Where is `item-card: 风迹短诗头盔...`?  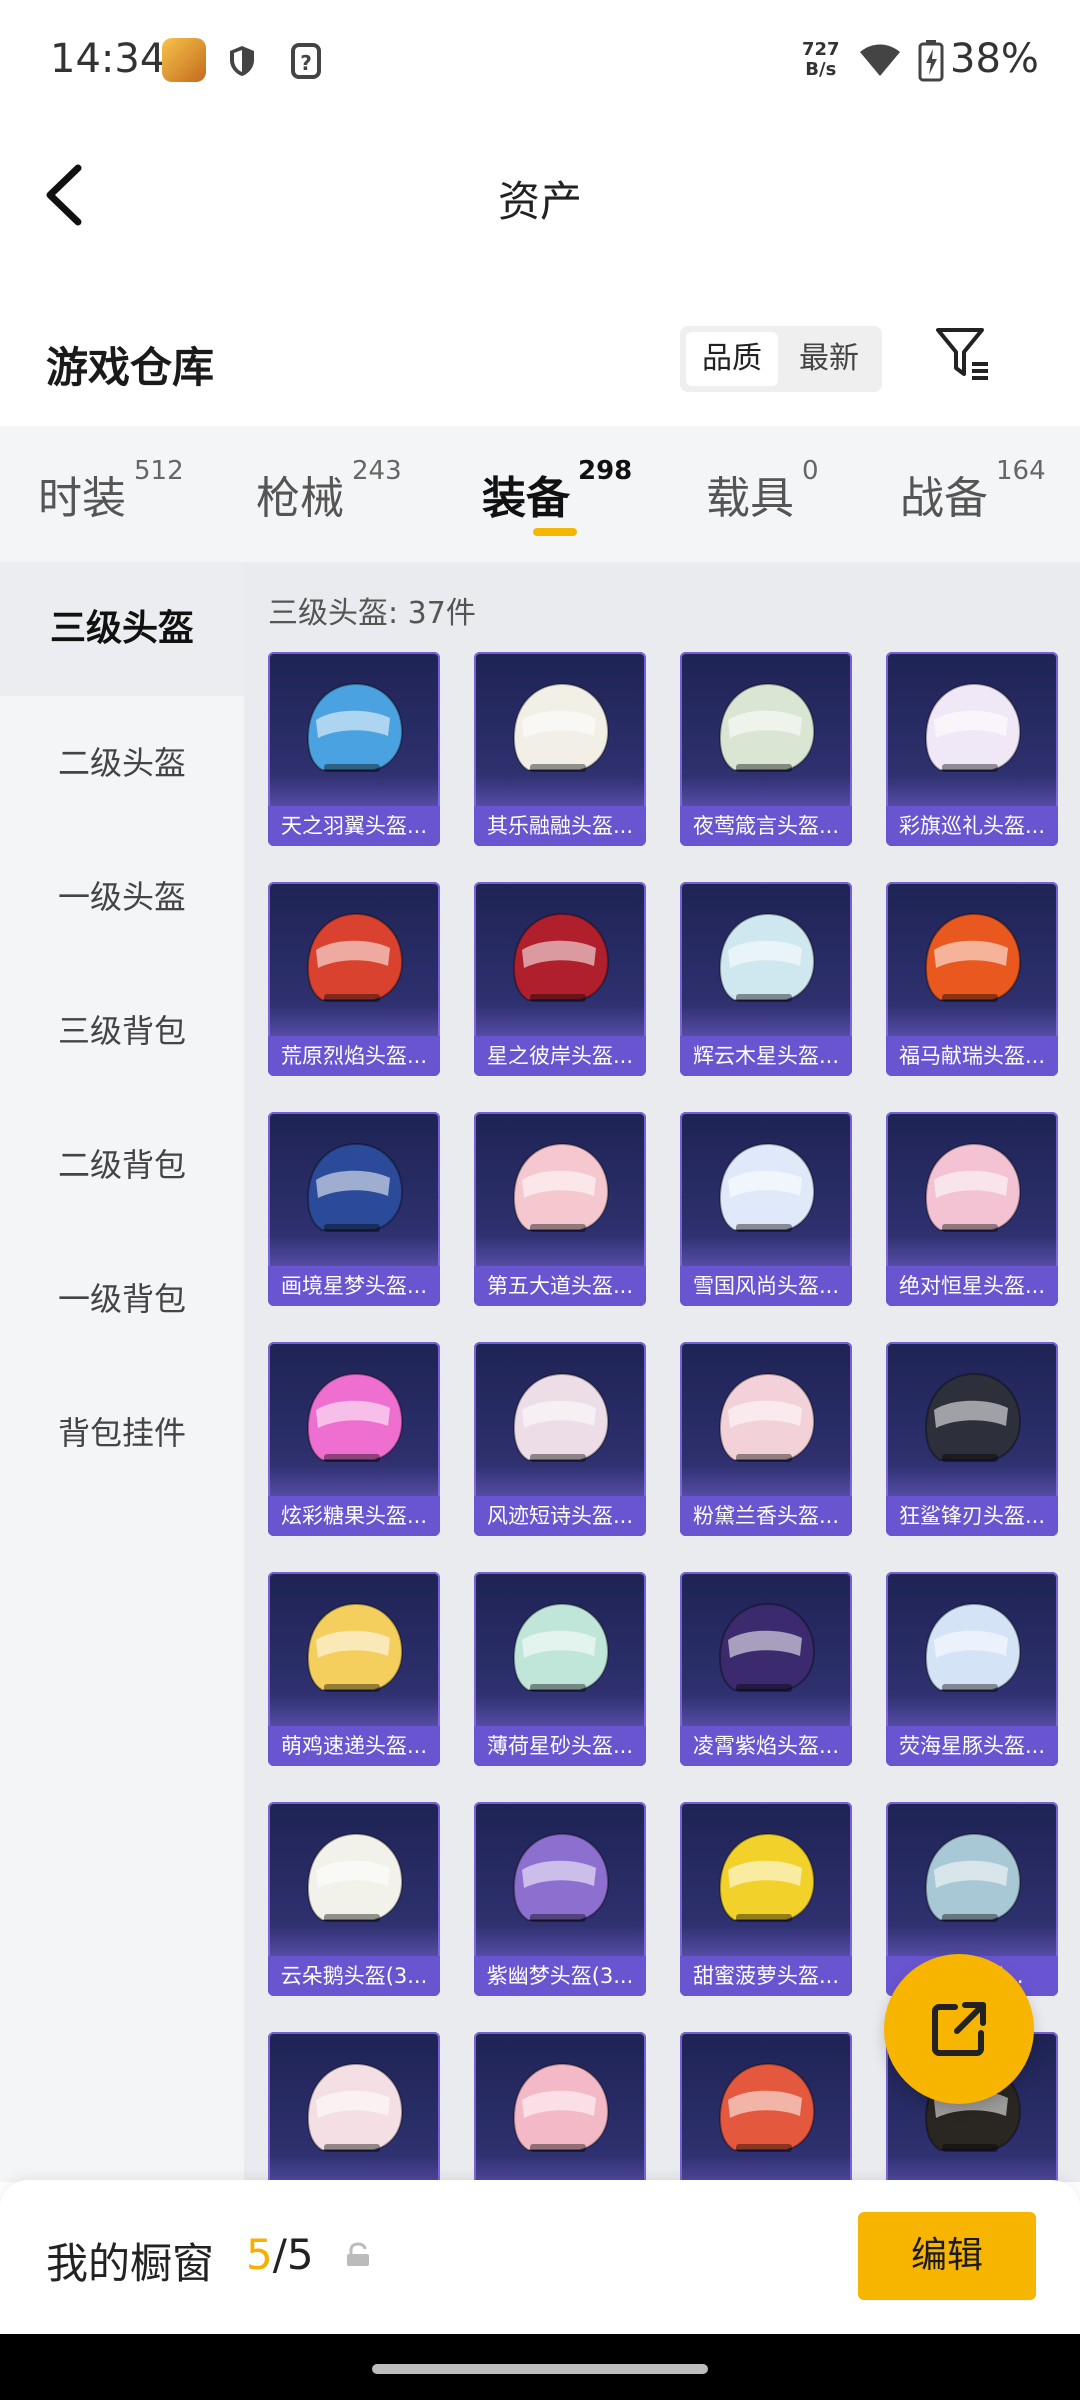
item-card: 风迹短诗头盔... is located at coordinates (560, 1439).